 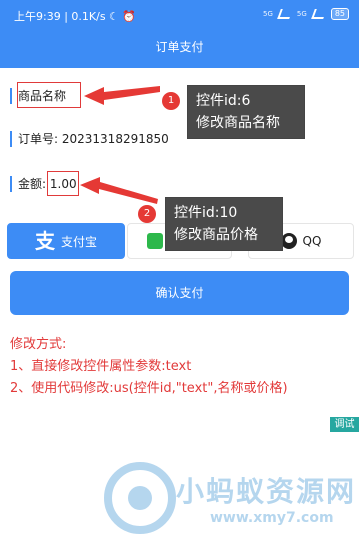 I want to click on annotation-2-line1: 控件id:10, so click(x=206, y=213).